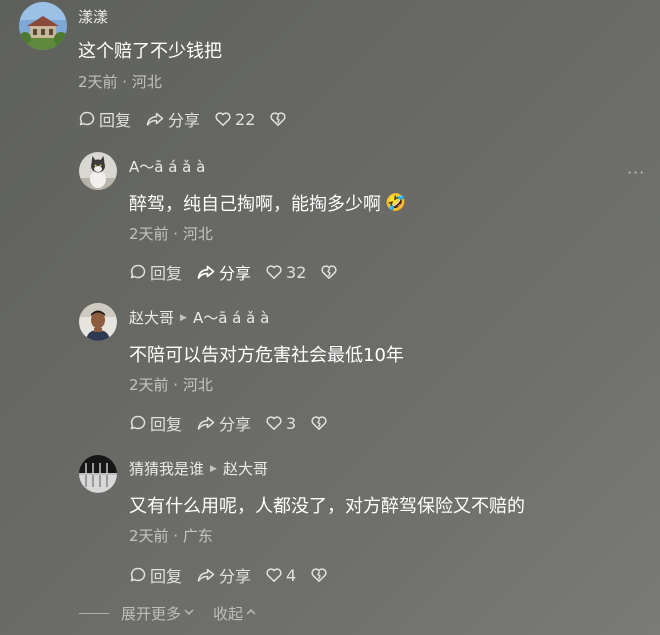 Image resolution: width=660 pixels, height=635 pixels. Describe the element at coordinates (151, 317) in the screenshot. I see `username-text: 赵大哥` at that location.